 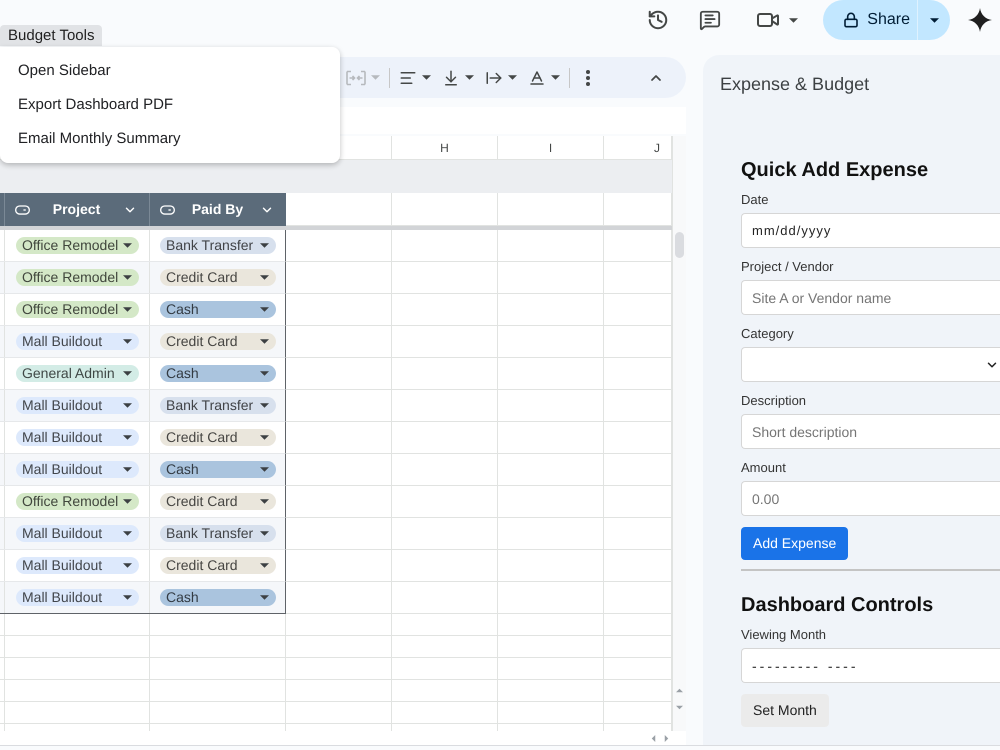 What do you see at coordinates (785, 710) in the screenshot?
I see `set-button: Set Month` at bounding box center [785, 710].